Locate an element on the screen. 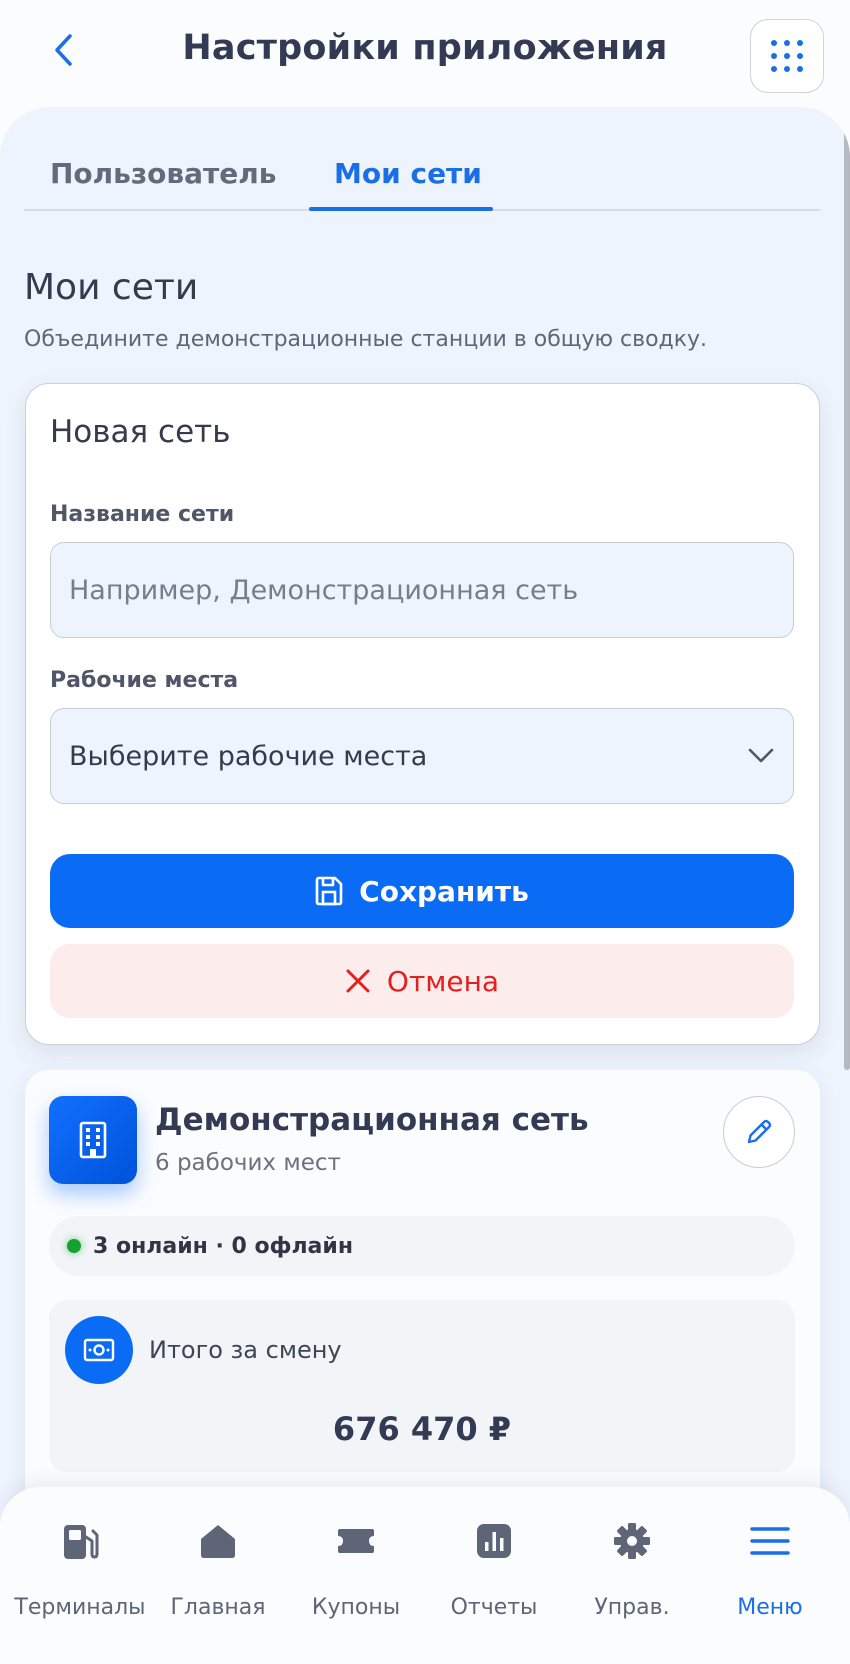 The image size is (850, 1664). workplaces-select: Выберите рабочие места is located at coordinates (422, 756).